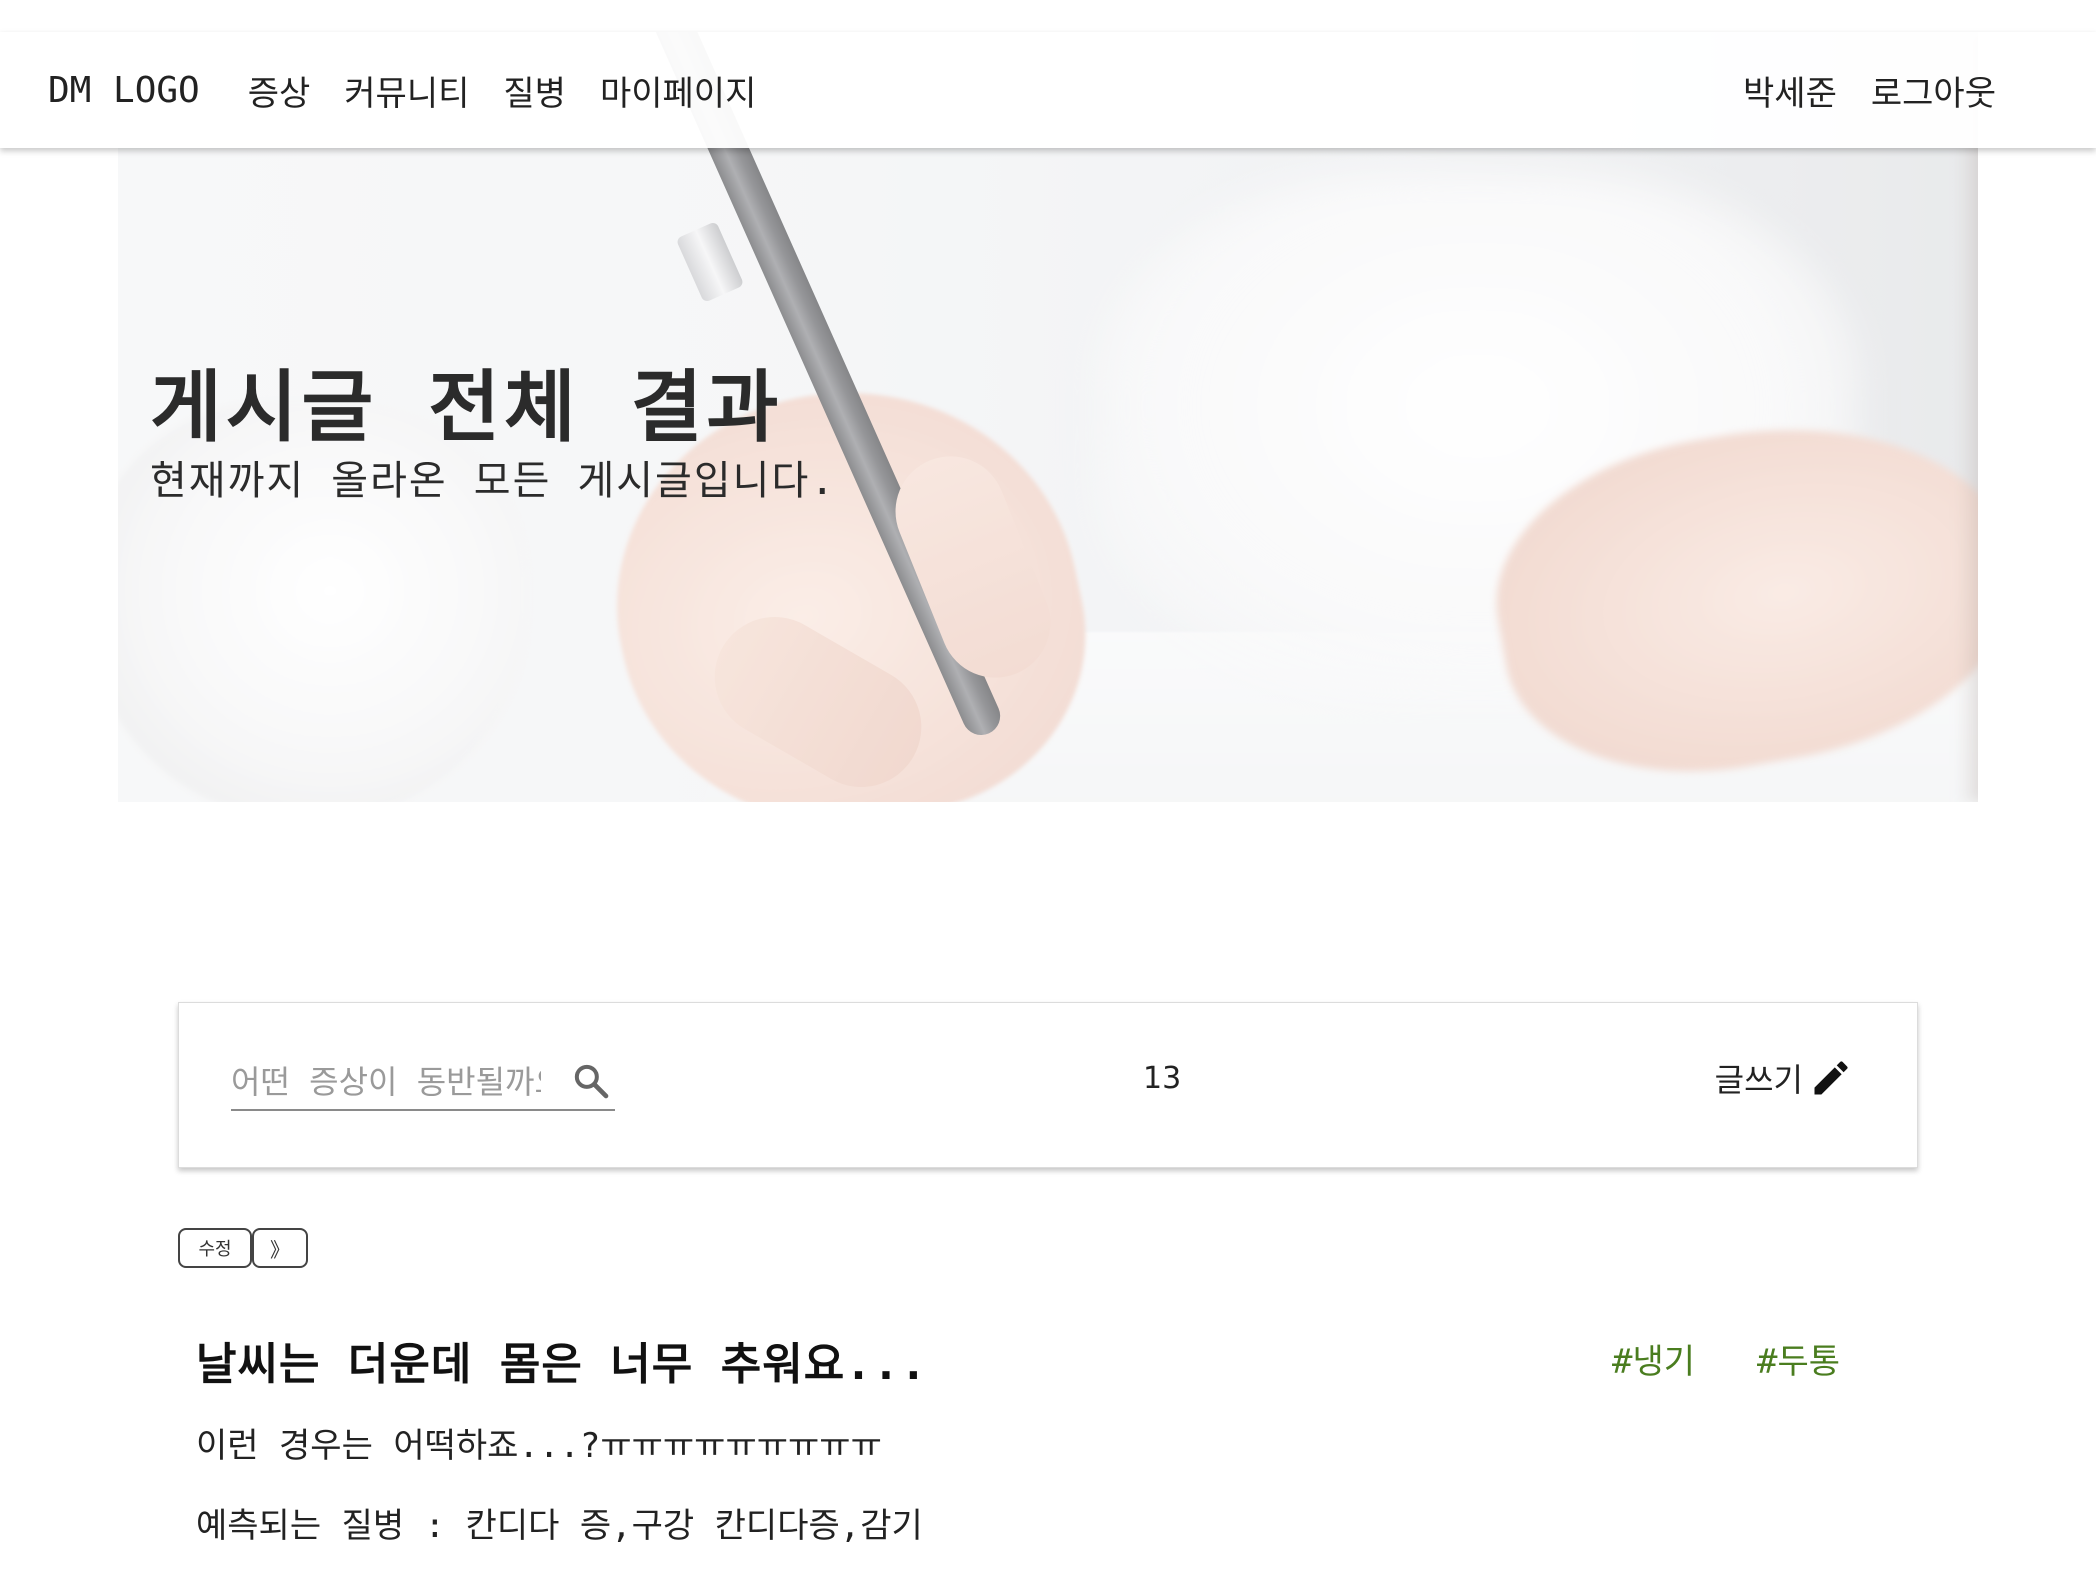  What do you see at coordinates (1798, 1358) in the screenshot?
I see `tag-headache: #두통` at bounding box center [1798, 1358].